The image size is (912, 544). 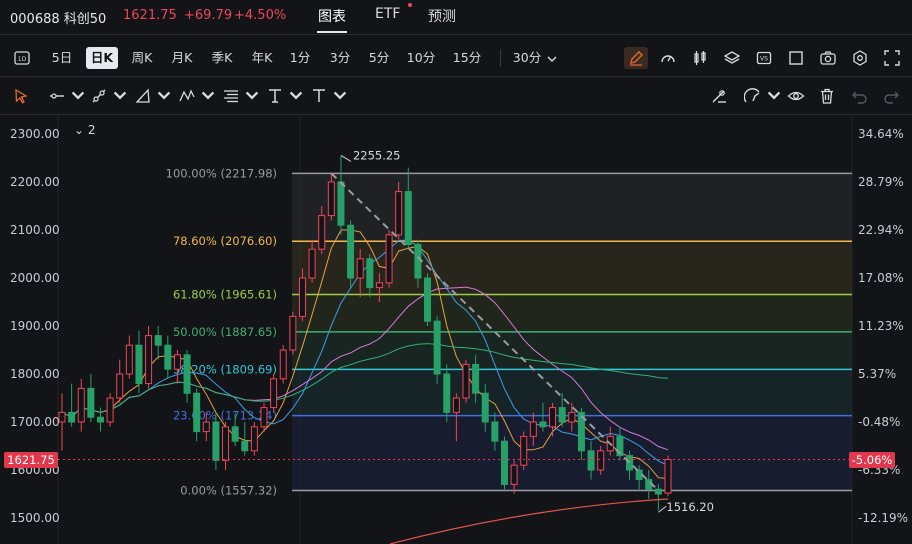 I want to click on text-tool, so click(x=285, y=96).